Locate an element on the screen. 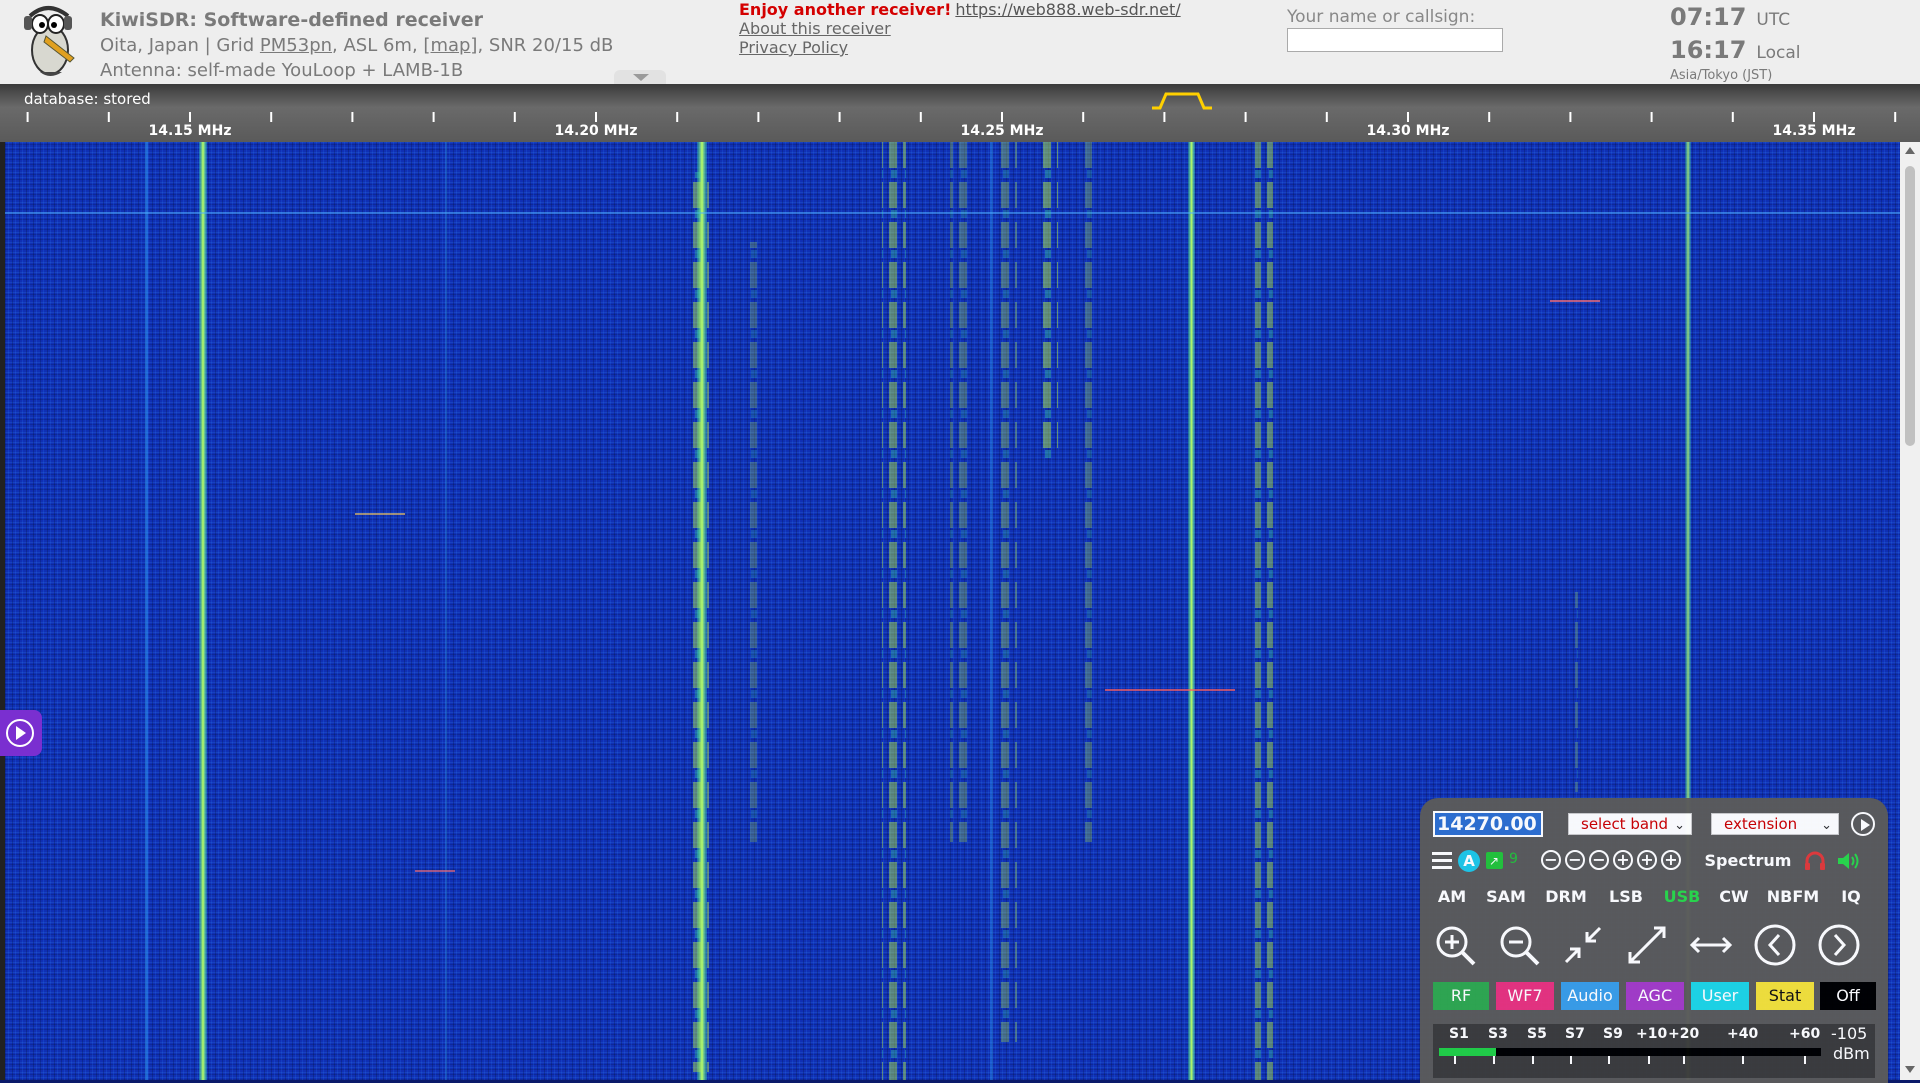  tab-stat: Stat is located at coordinates (1785, 996).